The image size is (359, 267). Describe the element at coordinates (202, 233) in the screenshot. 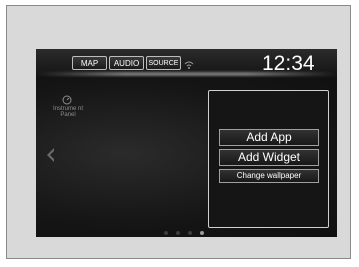

I see `page-dot-active` at that location.